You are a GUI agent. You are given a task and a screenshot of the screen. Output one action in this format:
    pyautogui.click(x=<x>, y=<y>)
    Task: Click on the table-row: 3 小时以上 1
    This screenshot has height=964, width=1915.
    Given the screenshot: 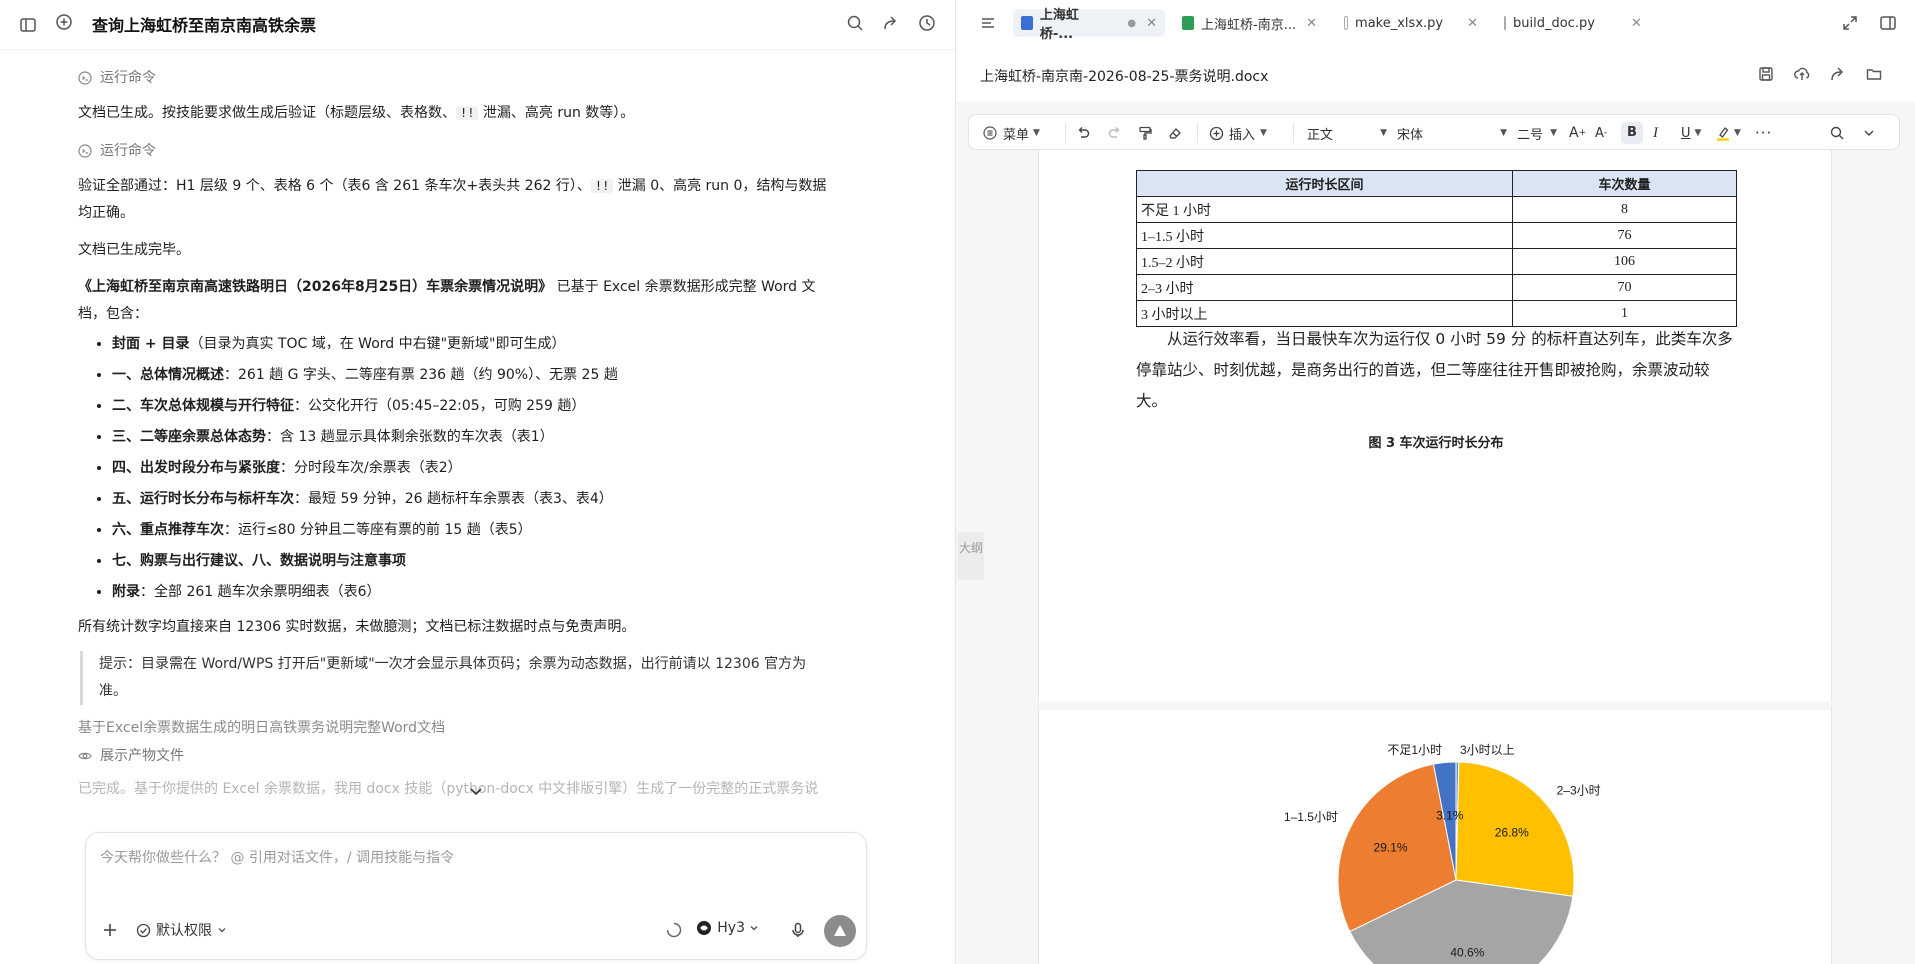 What is the action you would take?
    pyautogui.click(x=1436, y=313)
    